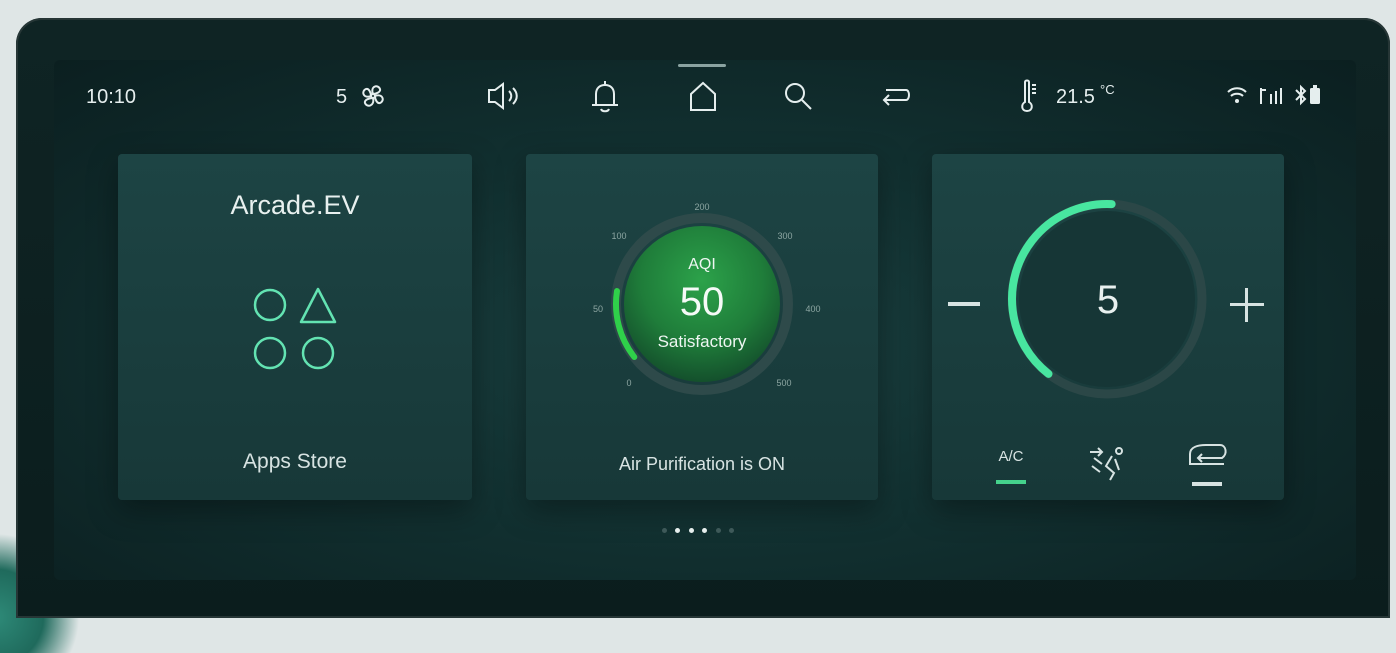 Image resolution: width=1396 pixels, height=653 pixels. What do you see at coordinates (783, 383) in the screenshot?
I see `aqi-tick-500: 500` at bounding box center [783, 383].